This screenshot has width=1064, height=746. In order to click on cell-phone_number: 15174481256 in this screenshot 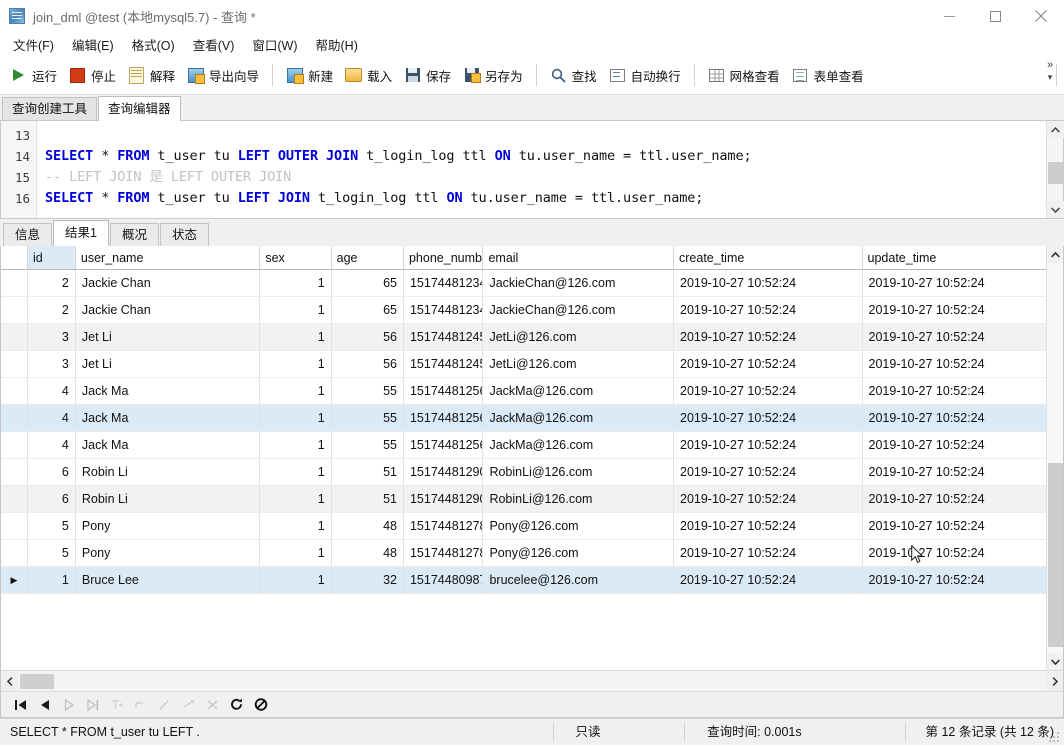, I will do `click(442, 418)`.